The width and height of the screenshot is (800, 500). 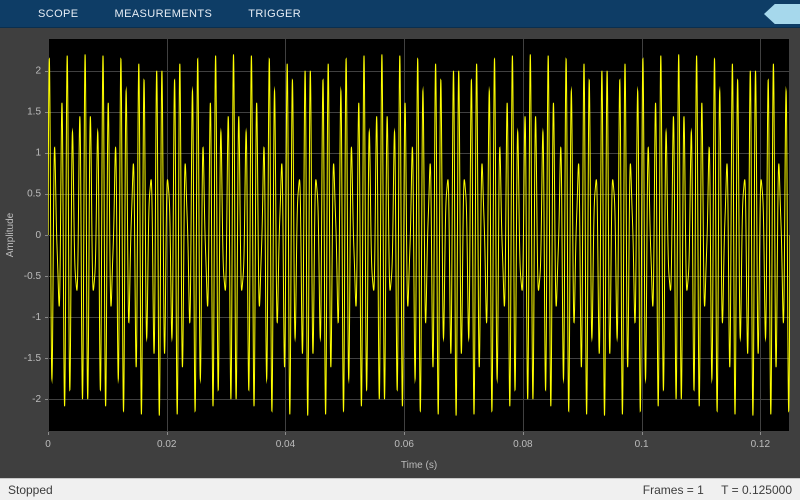 I want to click on toolbar: SCOPE MEASUREMENTS TRIGGER ?, so click(x=400, y=14).